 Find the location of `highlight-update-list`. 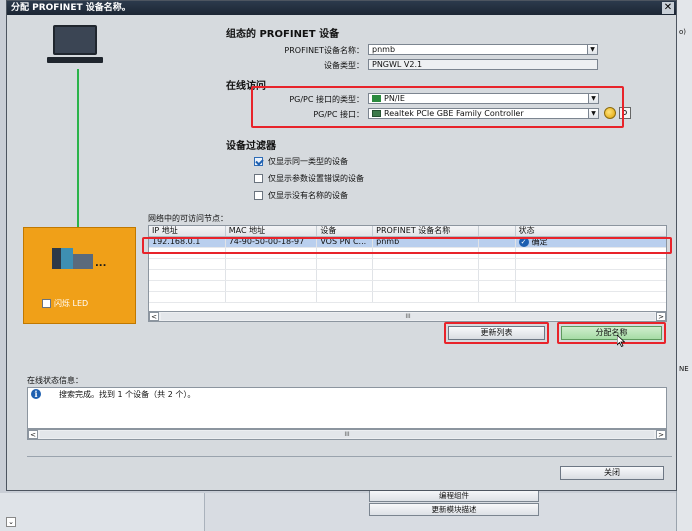

highlight-update-list is located at coordinates (496, 333).